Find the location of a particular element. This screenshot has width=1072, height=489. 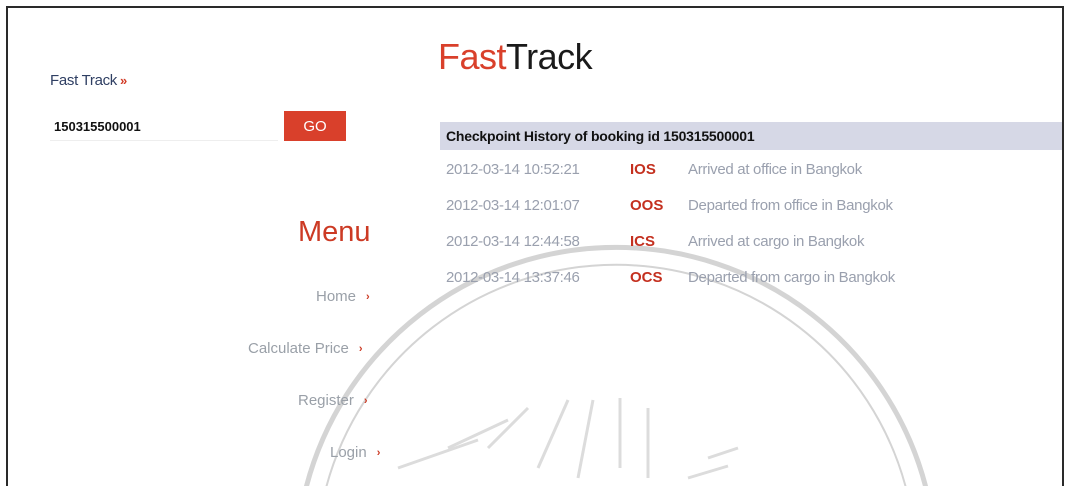

checkpoint-code: OOS is located at coordinates (647, 205).